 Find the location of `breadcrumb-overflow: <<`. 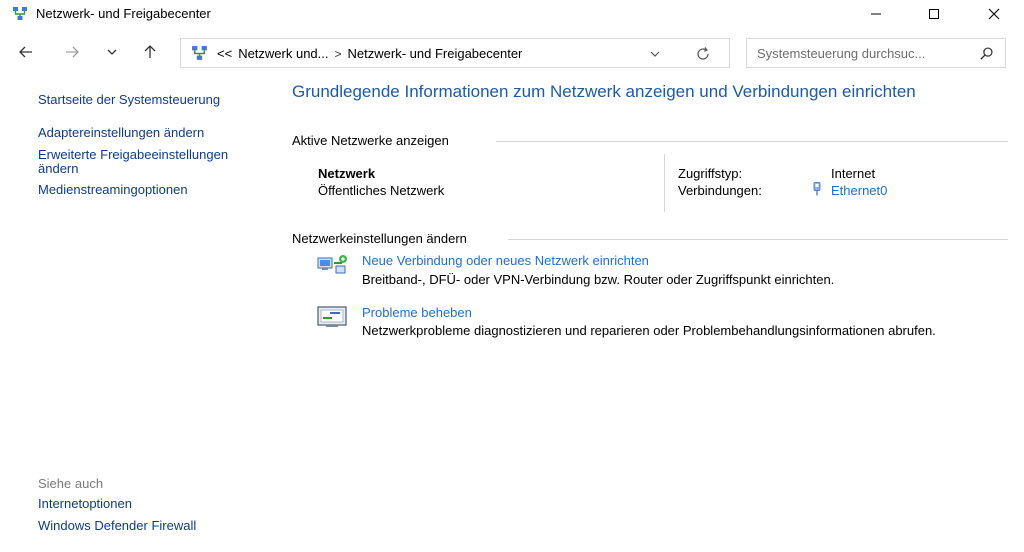

breadcrumb-overflow: << is located at coordinates (224, 53).